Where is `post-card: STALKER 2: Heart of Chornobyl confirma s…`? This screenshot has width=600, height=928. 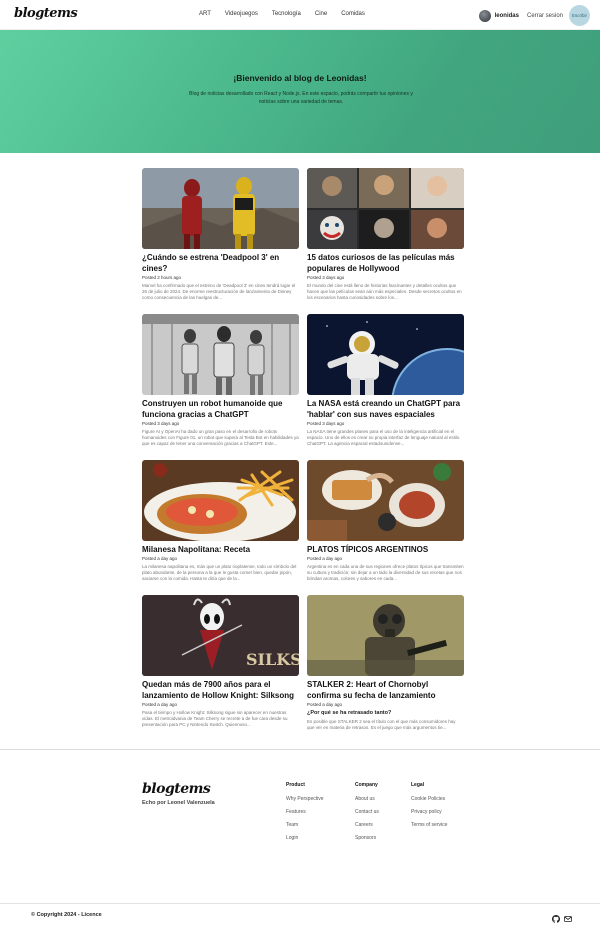 post-card: STALKER 2: Heart of Chornobyl confirma s… is located at coordinates (385, 663).